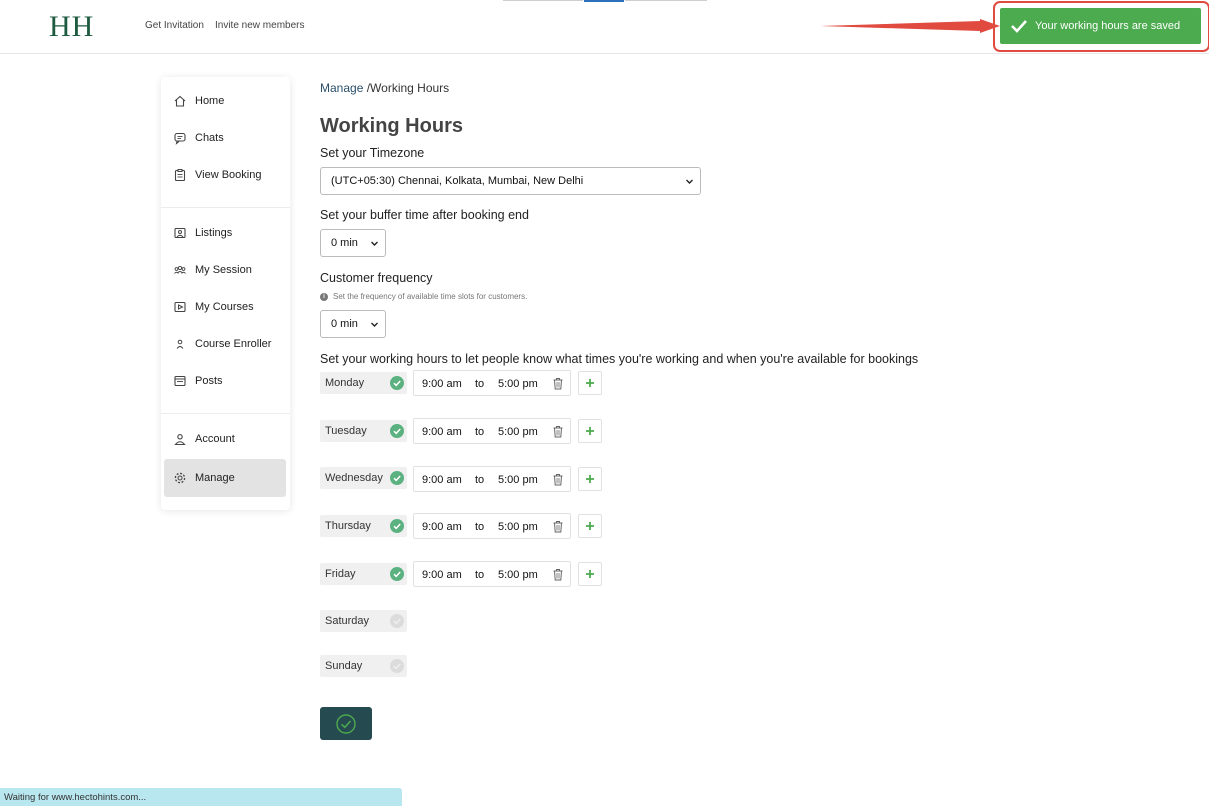 This screenshot has height=806, width=1209. I want to click on chat-icon, so click(180, 138).